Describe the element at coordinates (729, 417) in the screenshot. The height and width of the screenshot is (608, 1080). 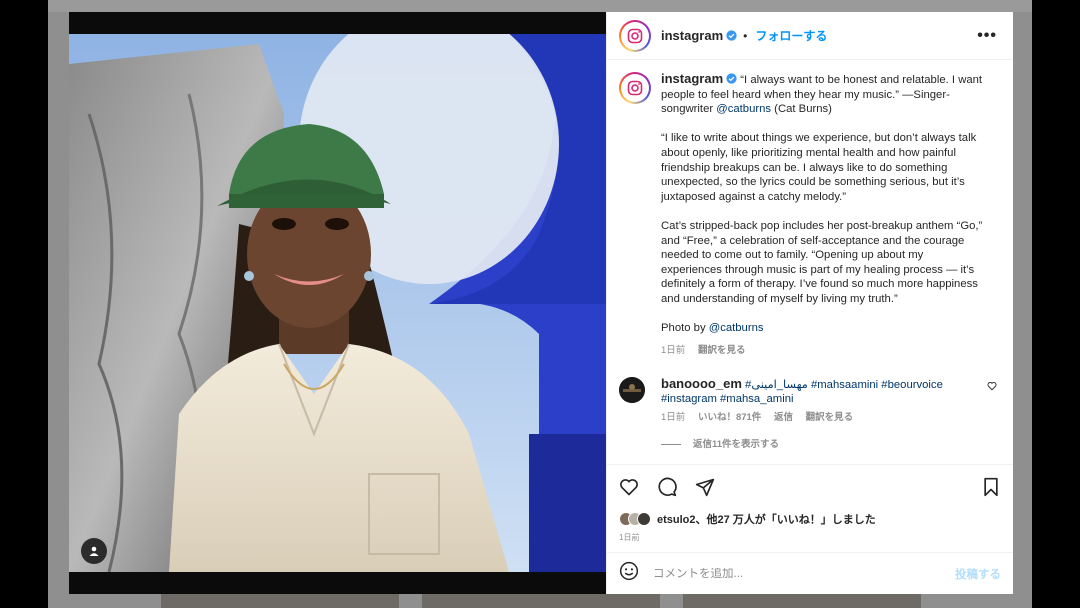
I see `comment-likes-count: いいね！871件` at that location.